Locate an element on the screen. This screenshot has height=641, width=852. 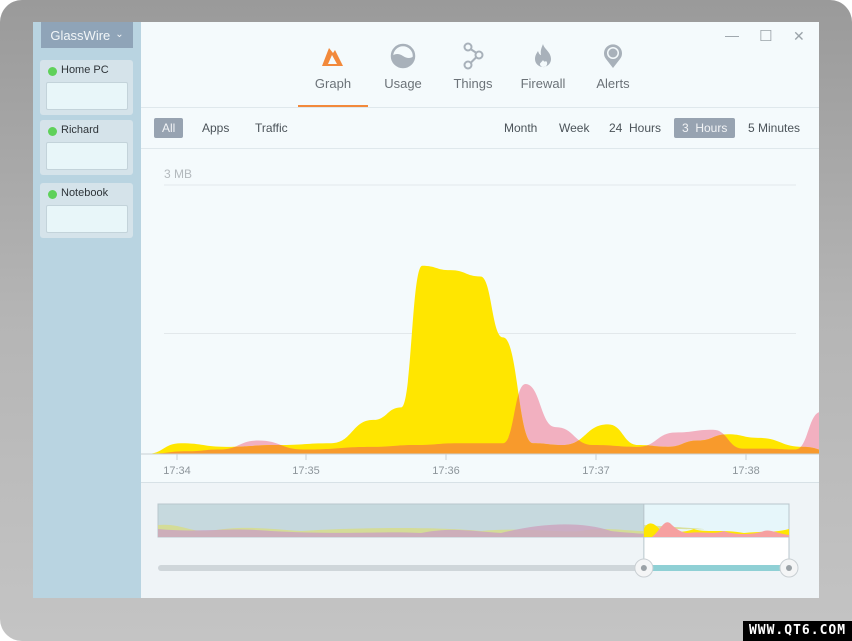
tab-label: Graph is located at coordinates (333, 83).